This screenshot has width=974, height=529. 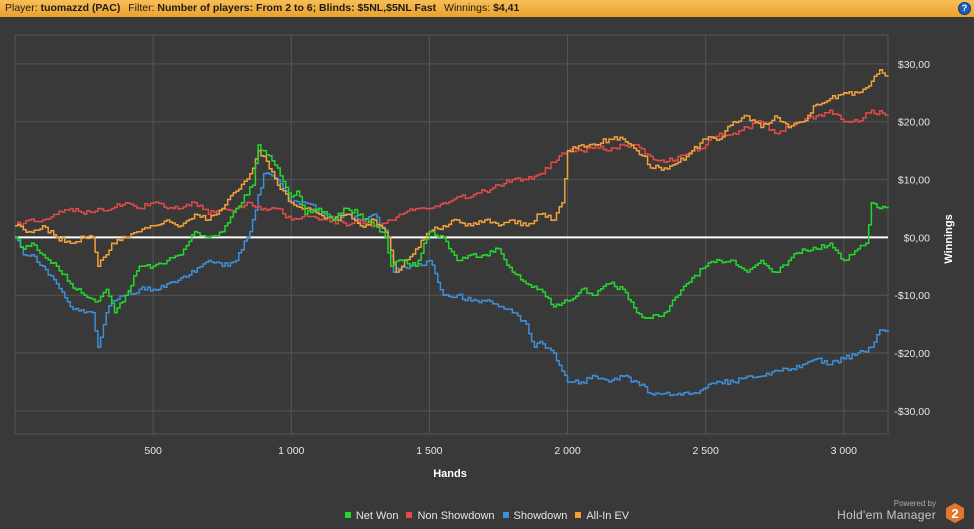 I want to click on x-tick-label: 2 500, so click(x=706, y=451).